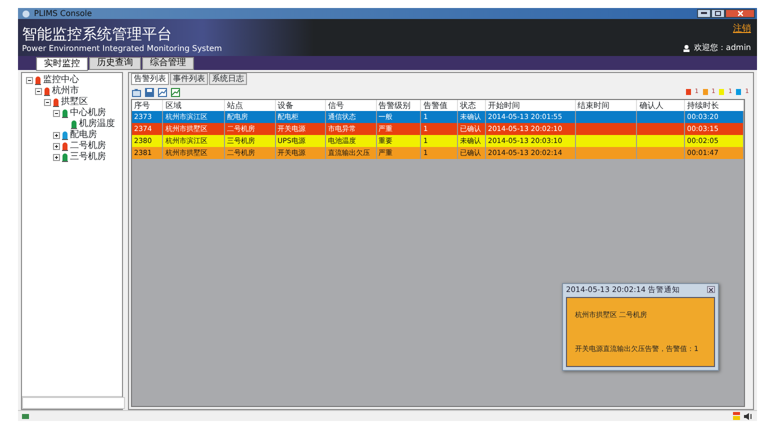  I want to click on close-button, so click(740, 13).